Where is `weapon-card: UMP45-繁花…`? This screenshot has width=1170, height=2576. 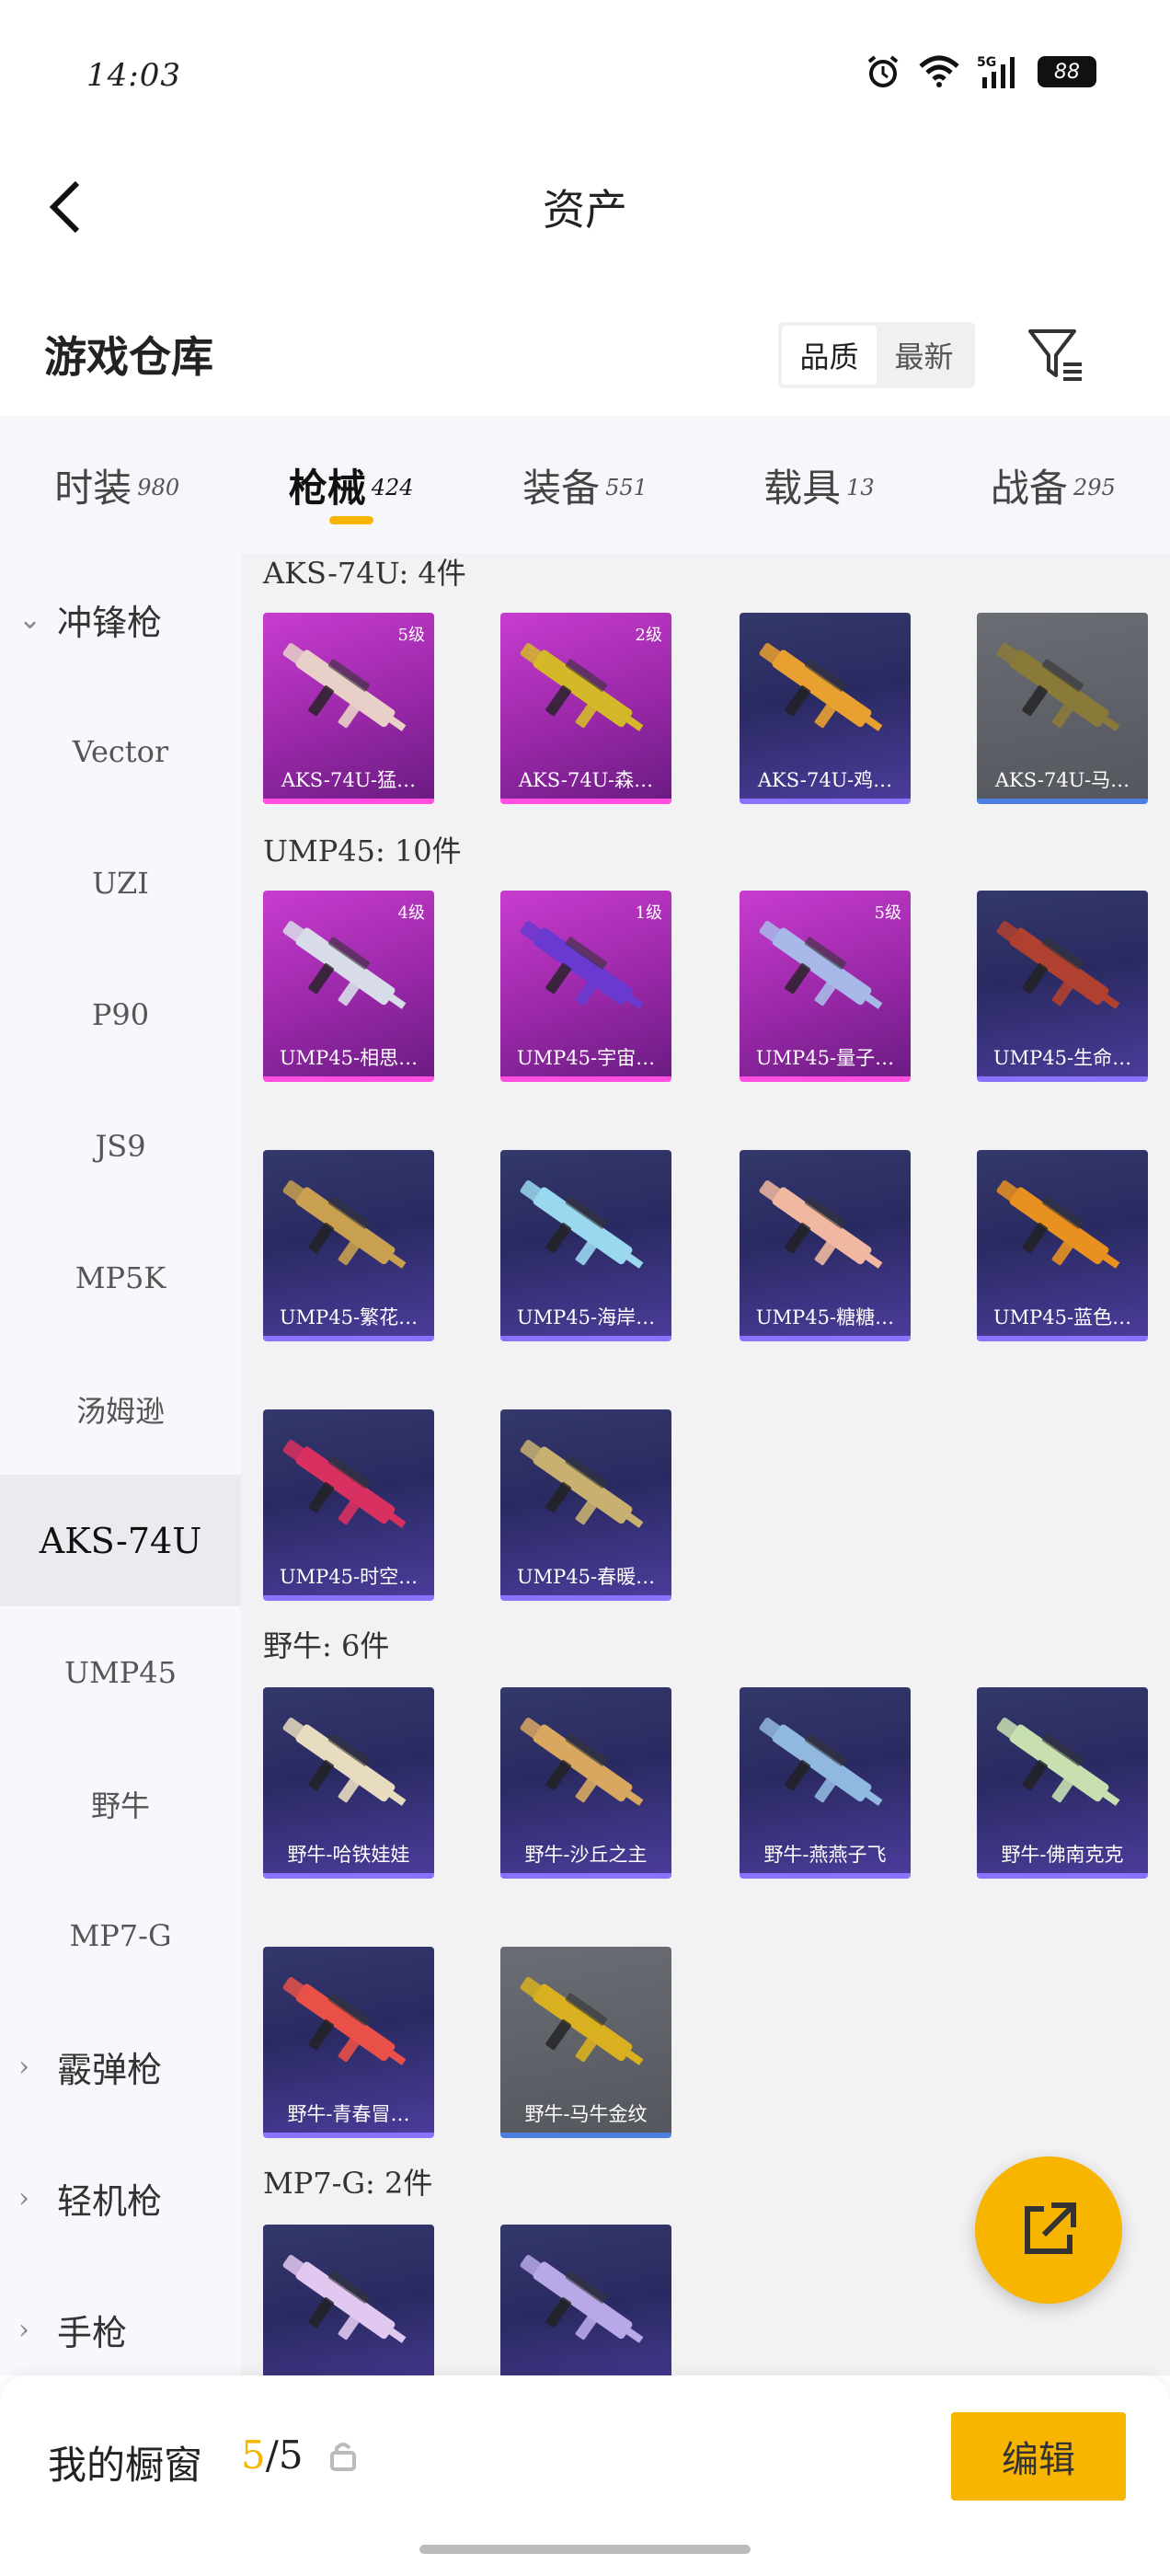 weapon-card: UMP45-繁花… is located at coordinates (348, 1245).